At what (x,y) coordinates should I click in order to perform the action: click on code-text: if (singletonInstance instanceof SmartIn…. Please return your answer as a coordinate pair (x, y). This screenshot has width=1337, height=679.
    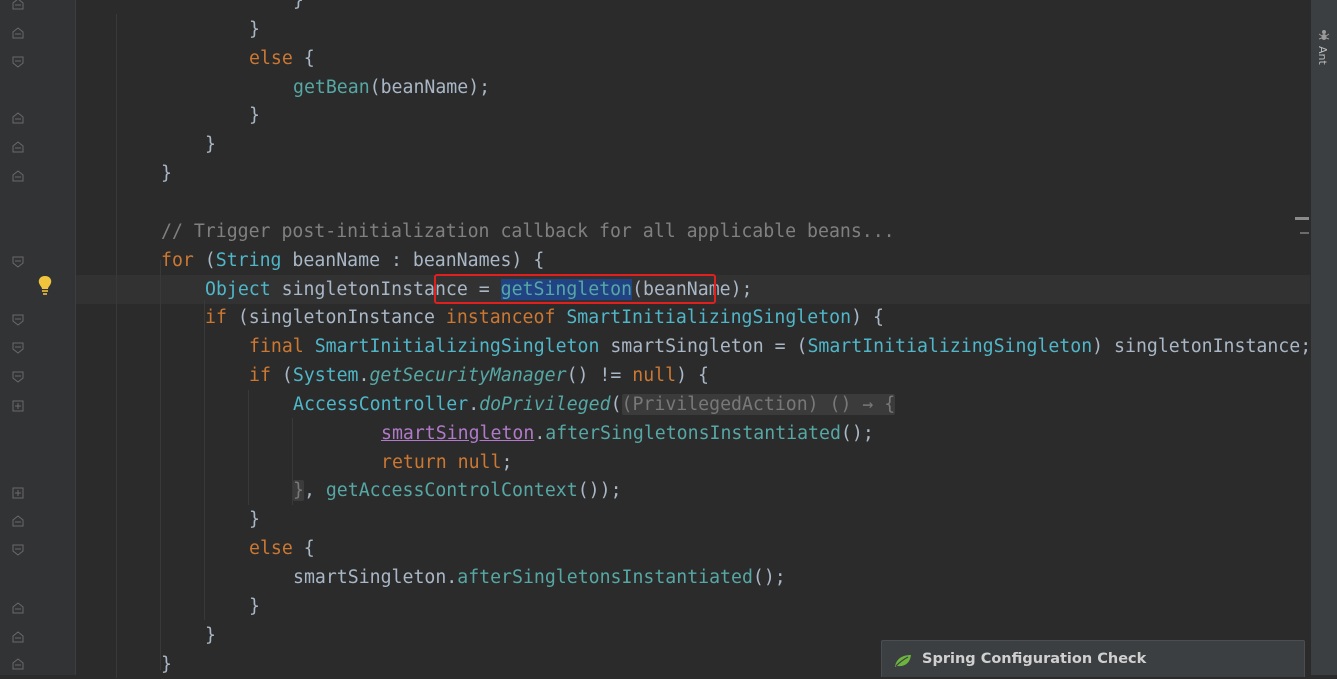
    Looking at the image, I should click on (544, 318).